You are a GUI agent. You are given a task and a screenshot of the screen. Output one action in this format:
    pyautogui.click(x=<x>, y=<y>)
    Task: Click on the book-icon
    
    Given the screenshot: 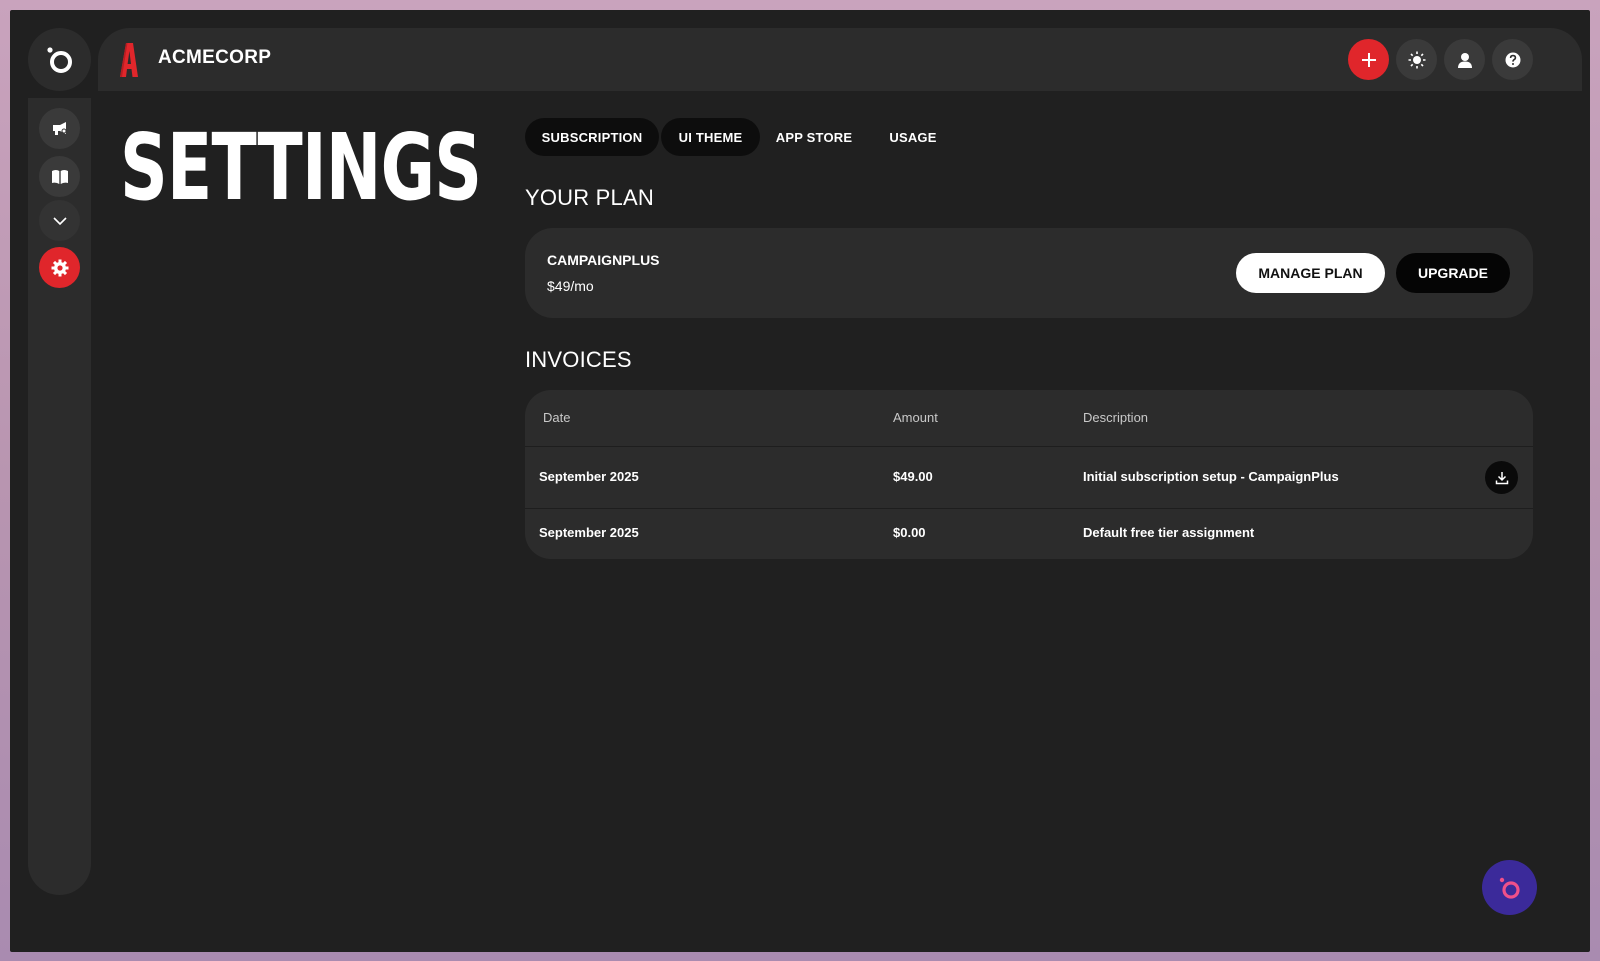 What is the action you would take?
    pyautogui.click(x=59, y=176)
    